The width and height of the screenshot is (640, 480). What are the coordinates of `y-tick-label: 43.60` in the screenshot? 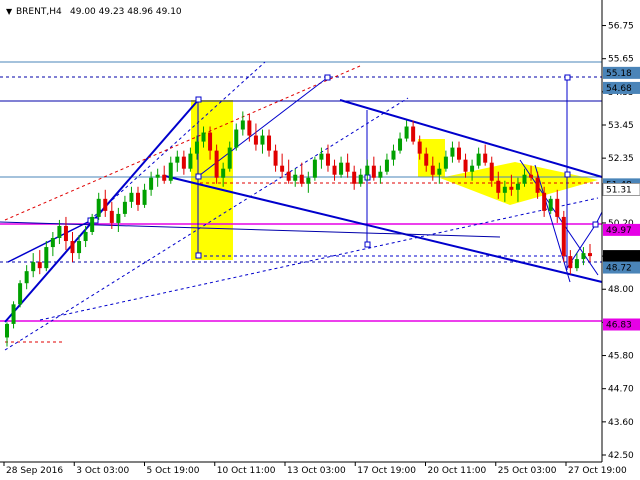 It's located at (621, 423).